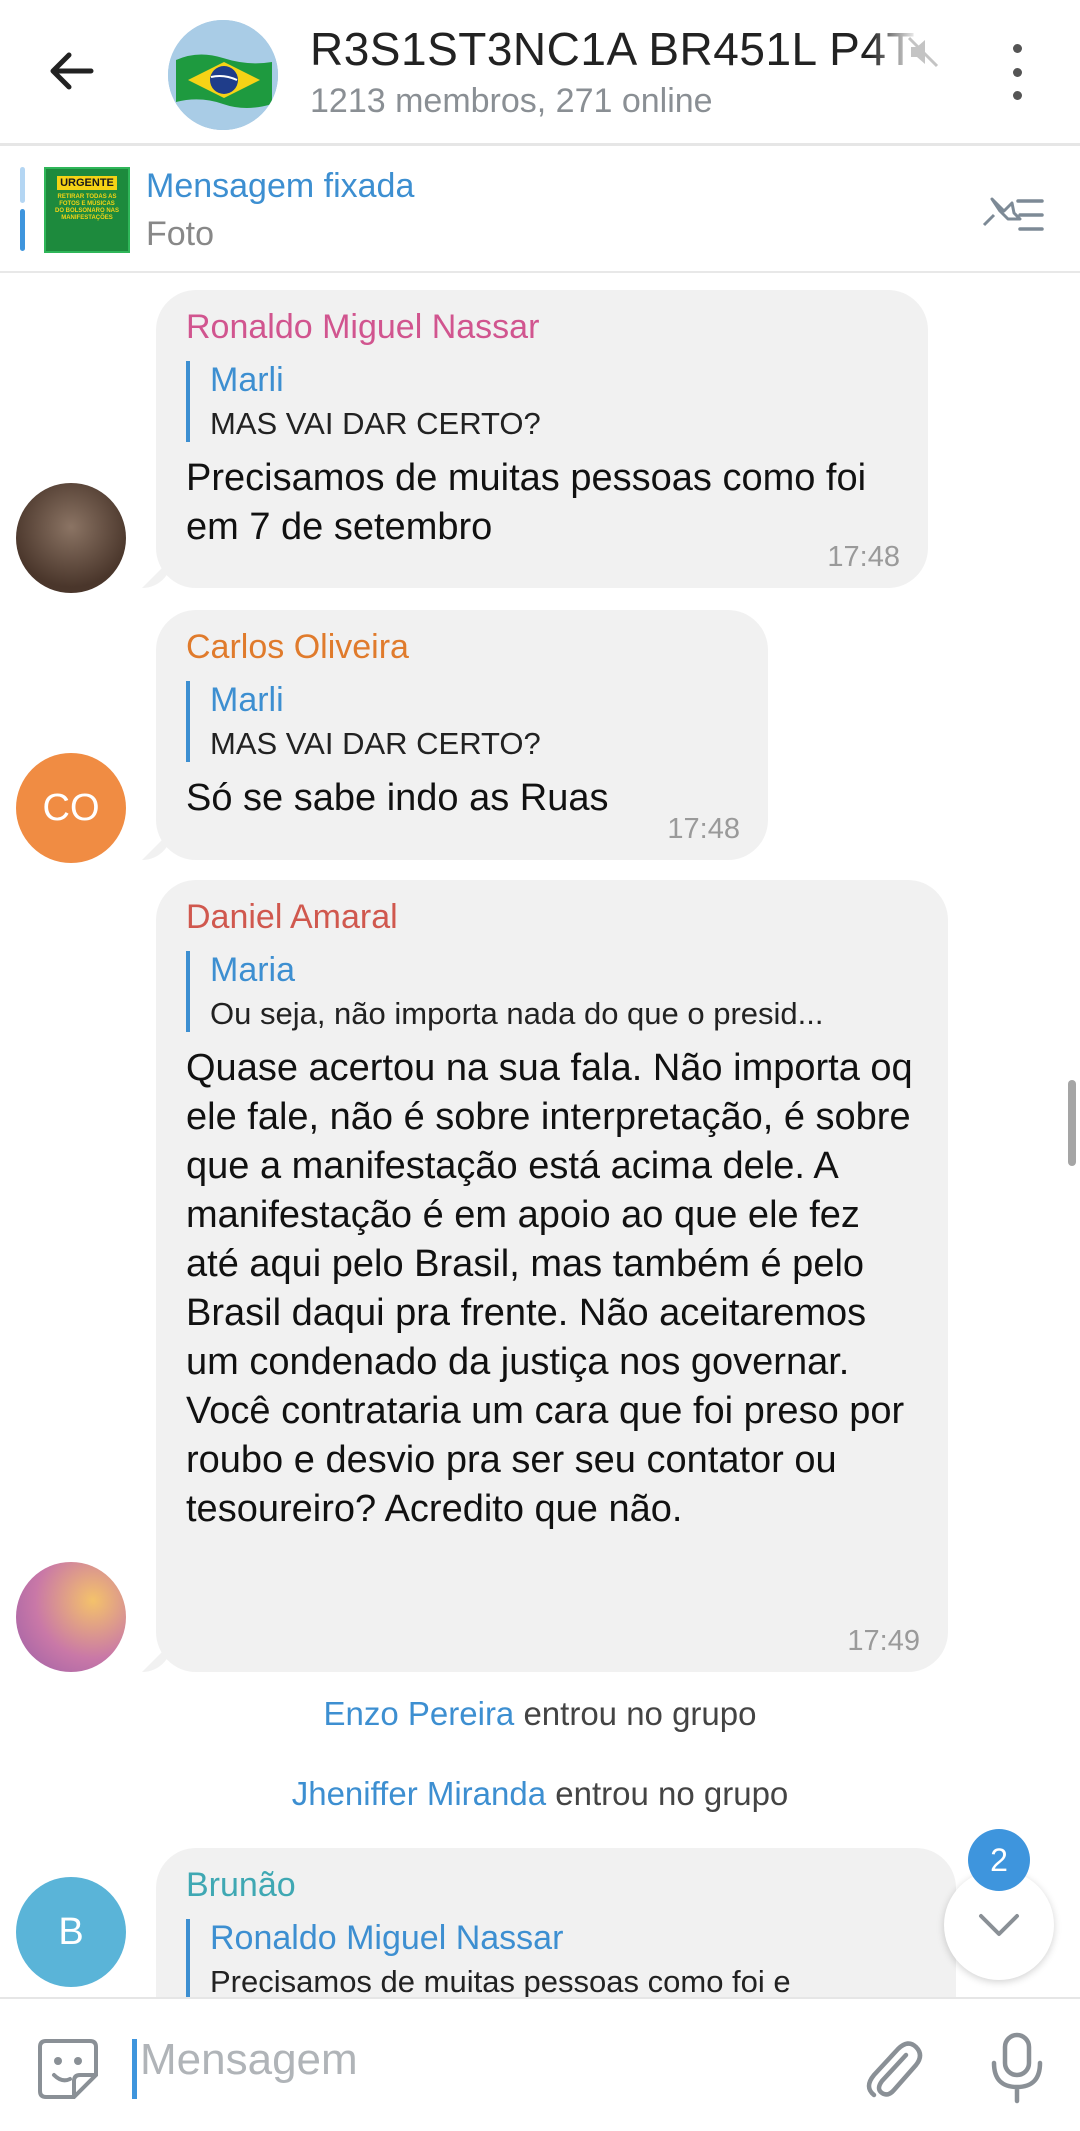 This screenshot has height=2131, width=1080. Describe the element at coordinates (1017, 2068) in the screenshot. I see `microphone-icon` at that location.